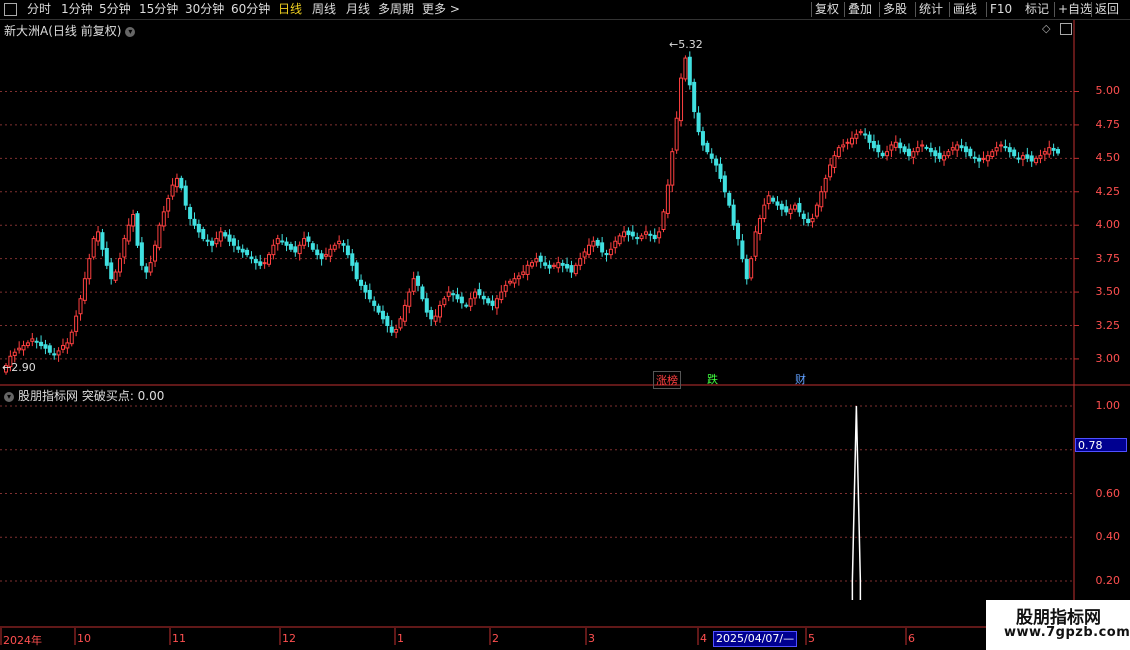  I want to click on low-marker-icon: ←, so click(7, 367).